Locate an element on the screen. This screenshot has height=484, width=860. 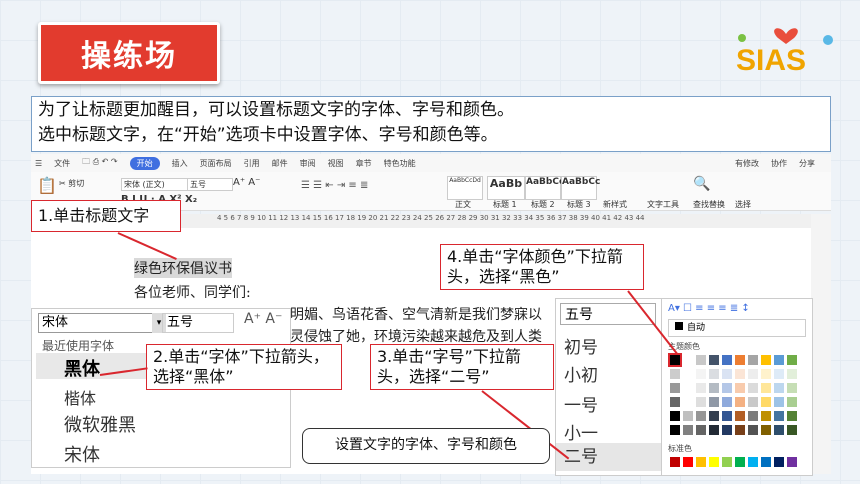
tab-review: 审阅 is located at coordinates (308, 163).